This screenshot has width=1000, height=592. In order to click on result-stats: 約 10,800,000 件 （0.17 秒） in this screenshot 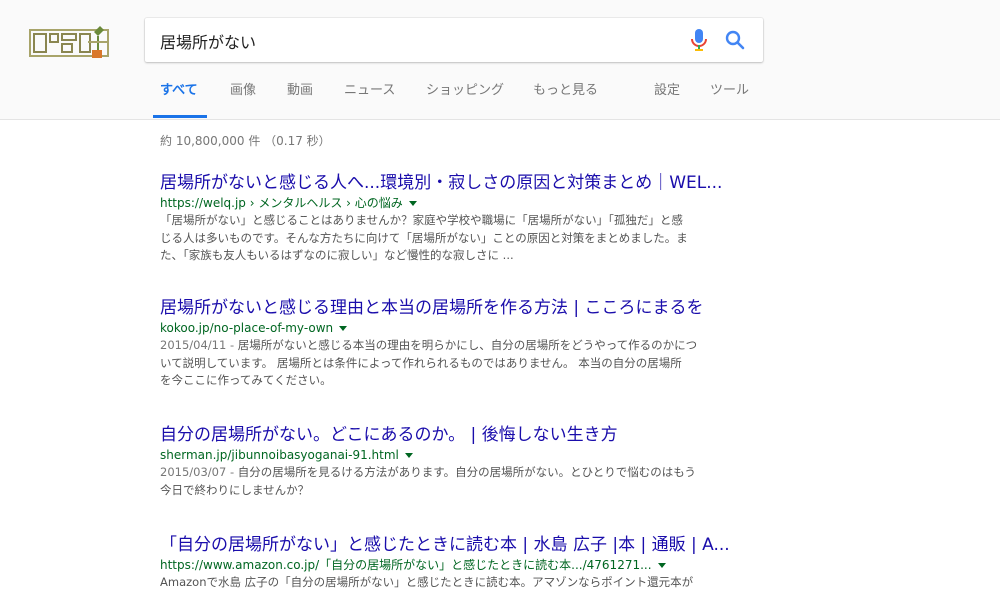, I will do `click(245, 141)`.